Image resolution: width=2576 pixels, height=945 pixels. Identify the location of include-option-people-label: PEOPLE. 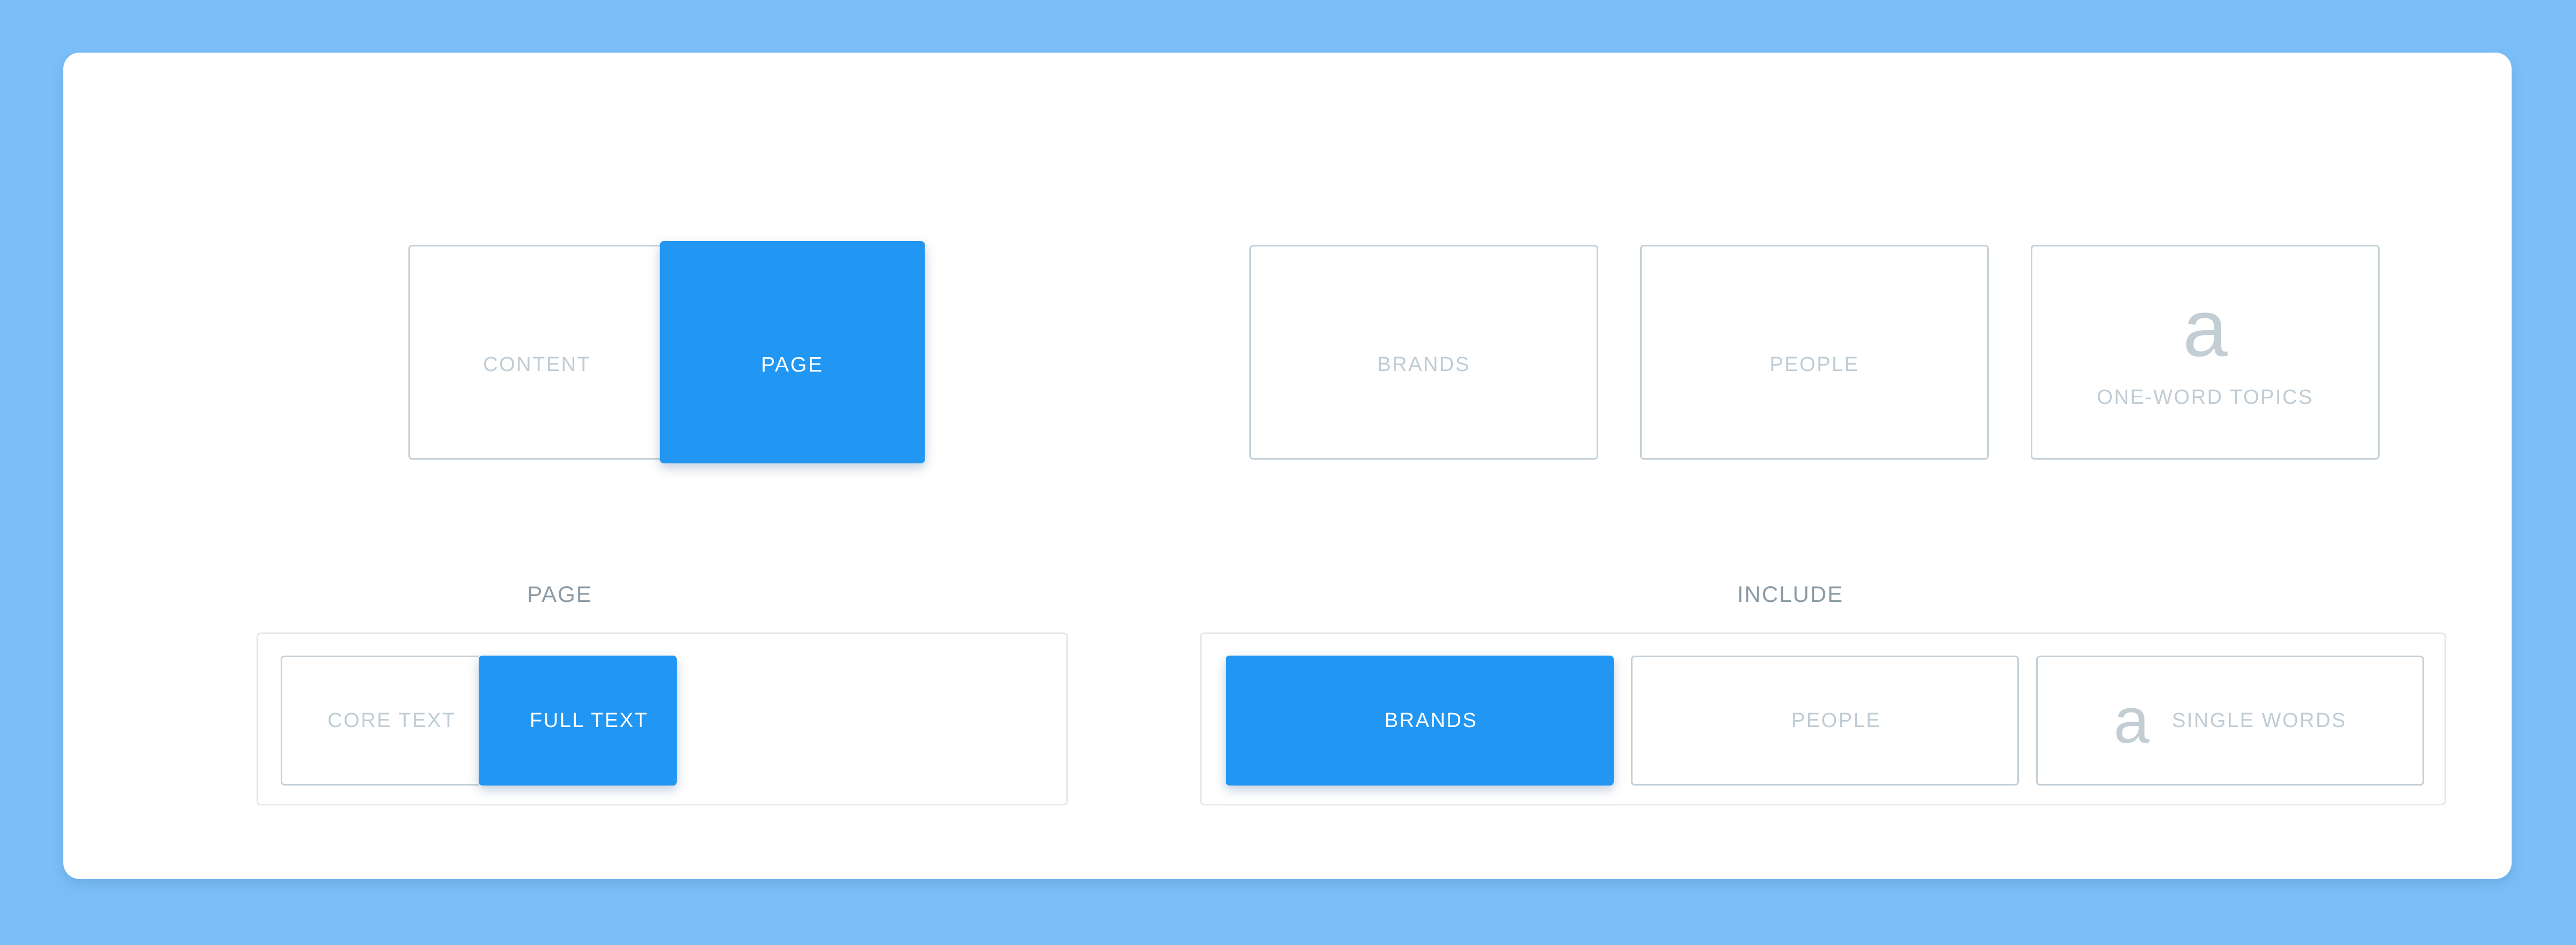
(1836, 720).